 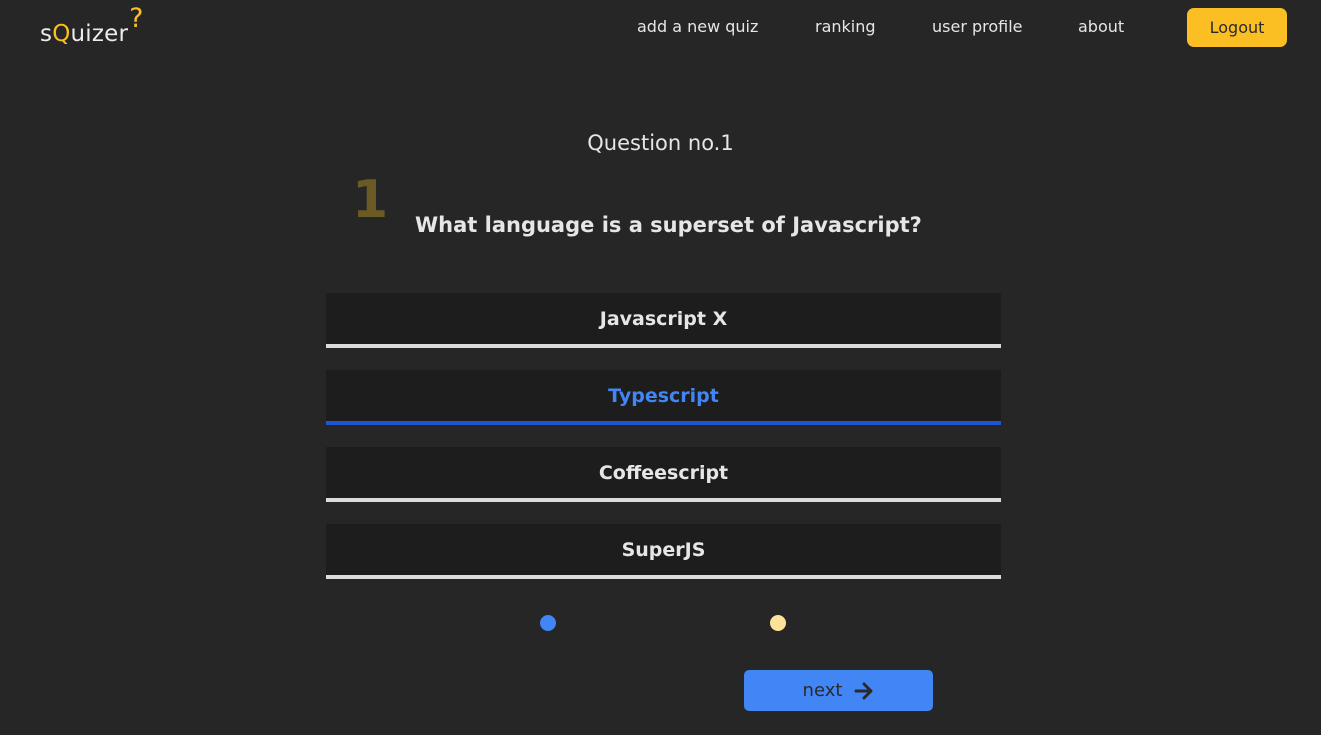 I want to click on answer-option-javascript-x: Javascript X, so click(x=663, y=320).